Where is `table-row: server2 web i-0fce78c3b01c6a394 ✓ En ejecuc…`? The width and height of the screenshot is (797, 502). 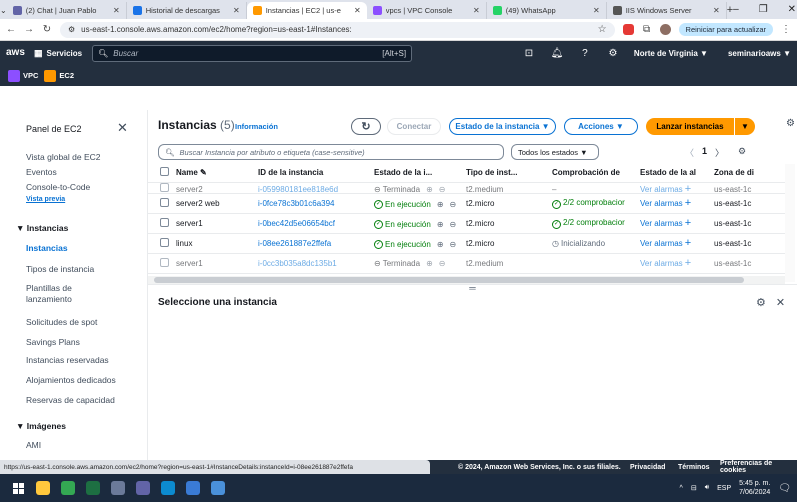 table-row: server2 web i-0fce78c3b01c6a394 ✓ En ejecuc… is located at coordinates (466, 203).